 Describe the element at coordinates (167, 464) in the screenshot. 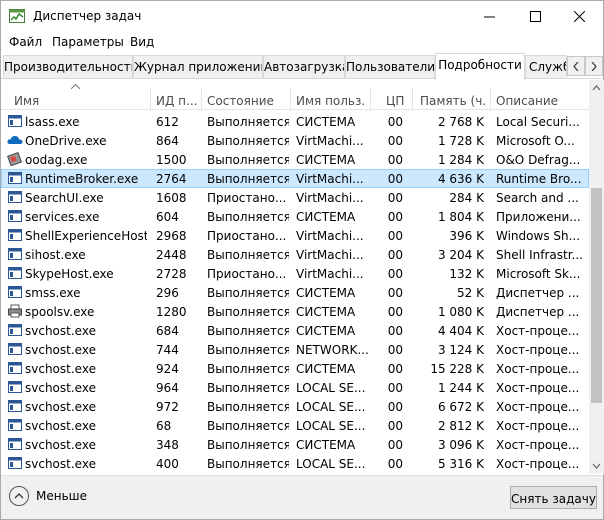

I see `cell-pid: 400` at that location.